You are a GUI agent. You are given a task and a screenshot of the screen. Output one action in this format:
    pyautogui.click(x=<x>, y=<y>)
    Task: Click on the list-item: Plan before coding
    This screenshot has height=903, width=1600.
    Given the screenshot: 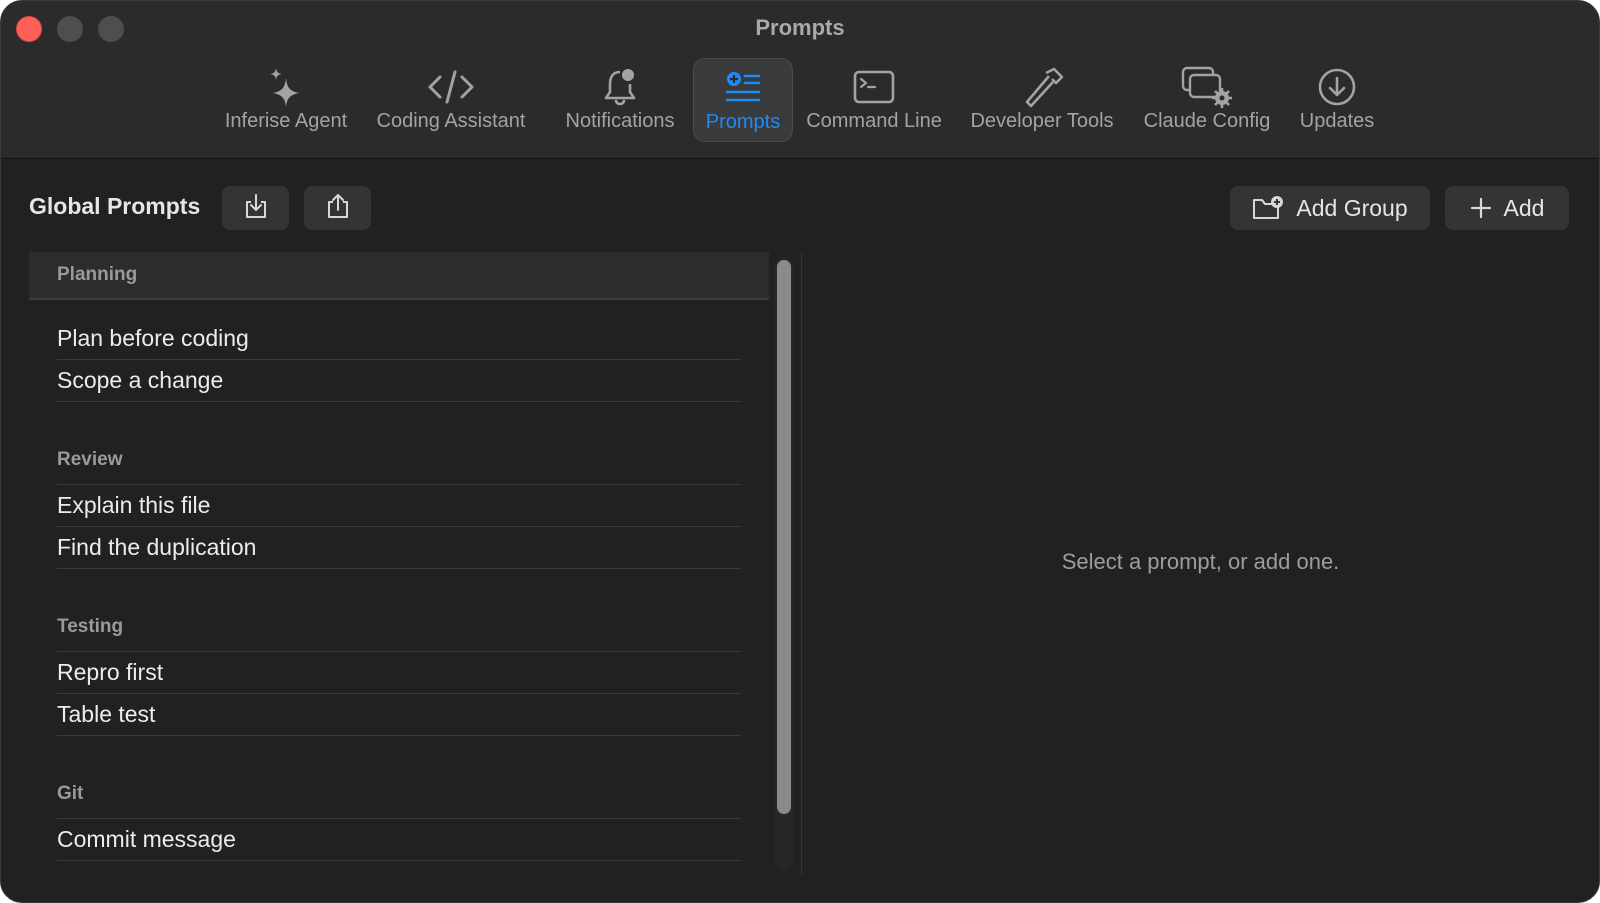 What is the action you would take?
    pyautogui.click(x=399, y=339)
    